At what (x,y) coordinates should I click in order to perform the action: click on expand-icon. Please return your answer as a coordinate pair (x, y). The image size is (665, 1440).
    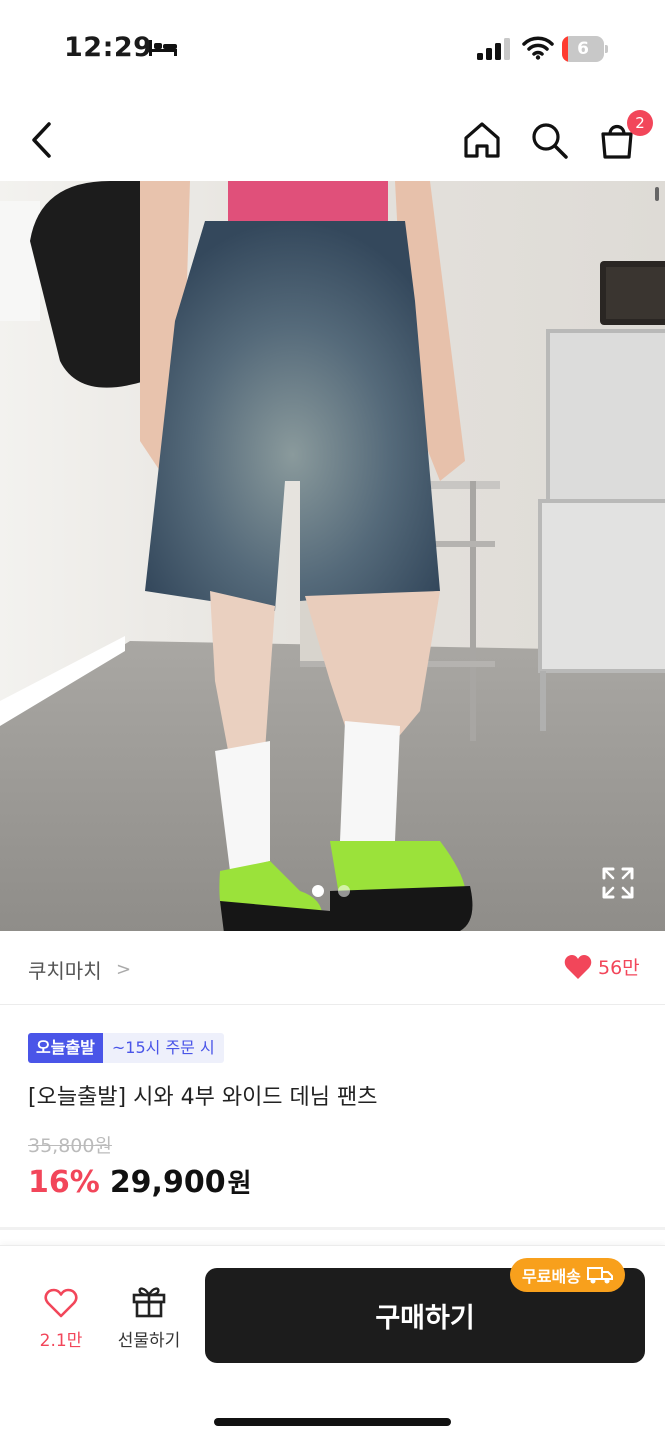
    Looking at the image, I should click on (618, 883).